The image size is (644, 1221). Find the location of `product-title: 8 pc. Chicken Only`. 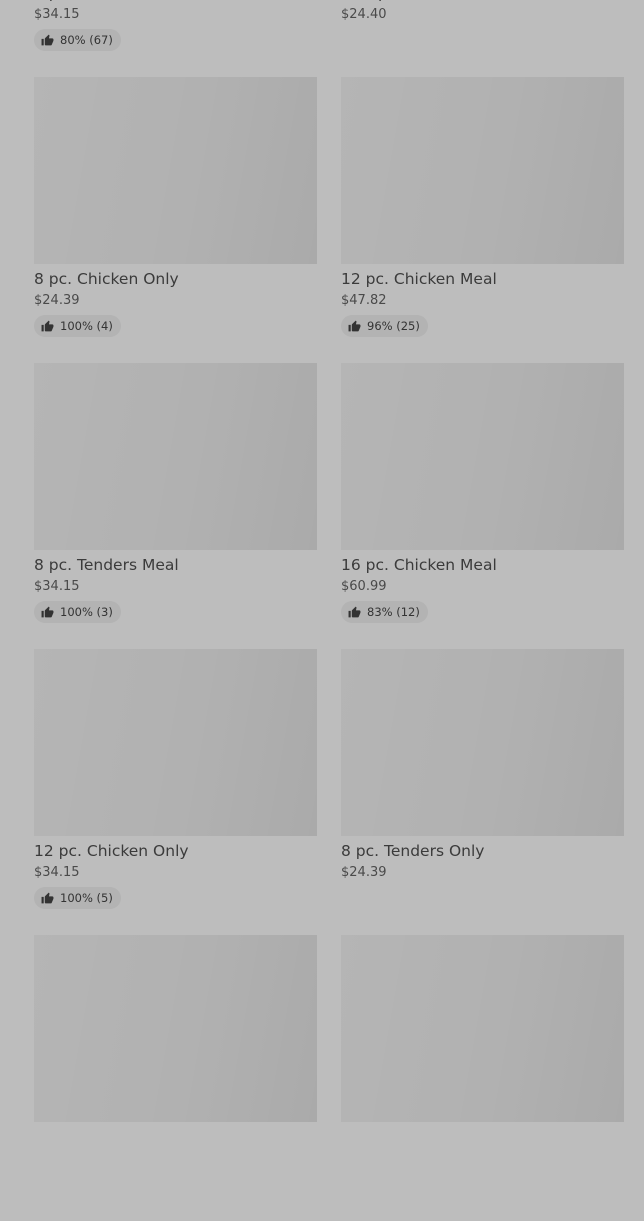

product-title: 8 pc. Chicken Only is located at coordinates (175, 279).